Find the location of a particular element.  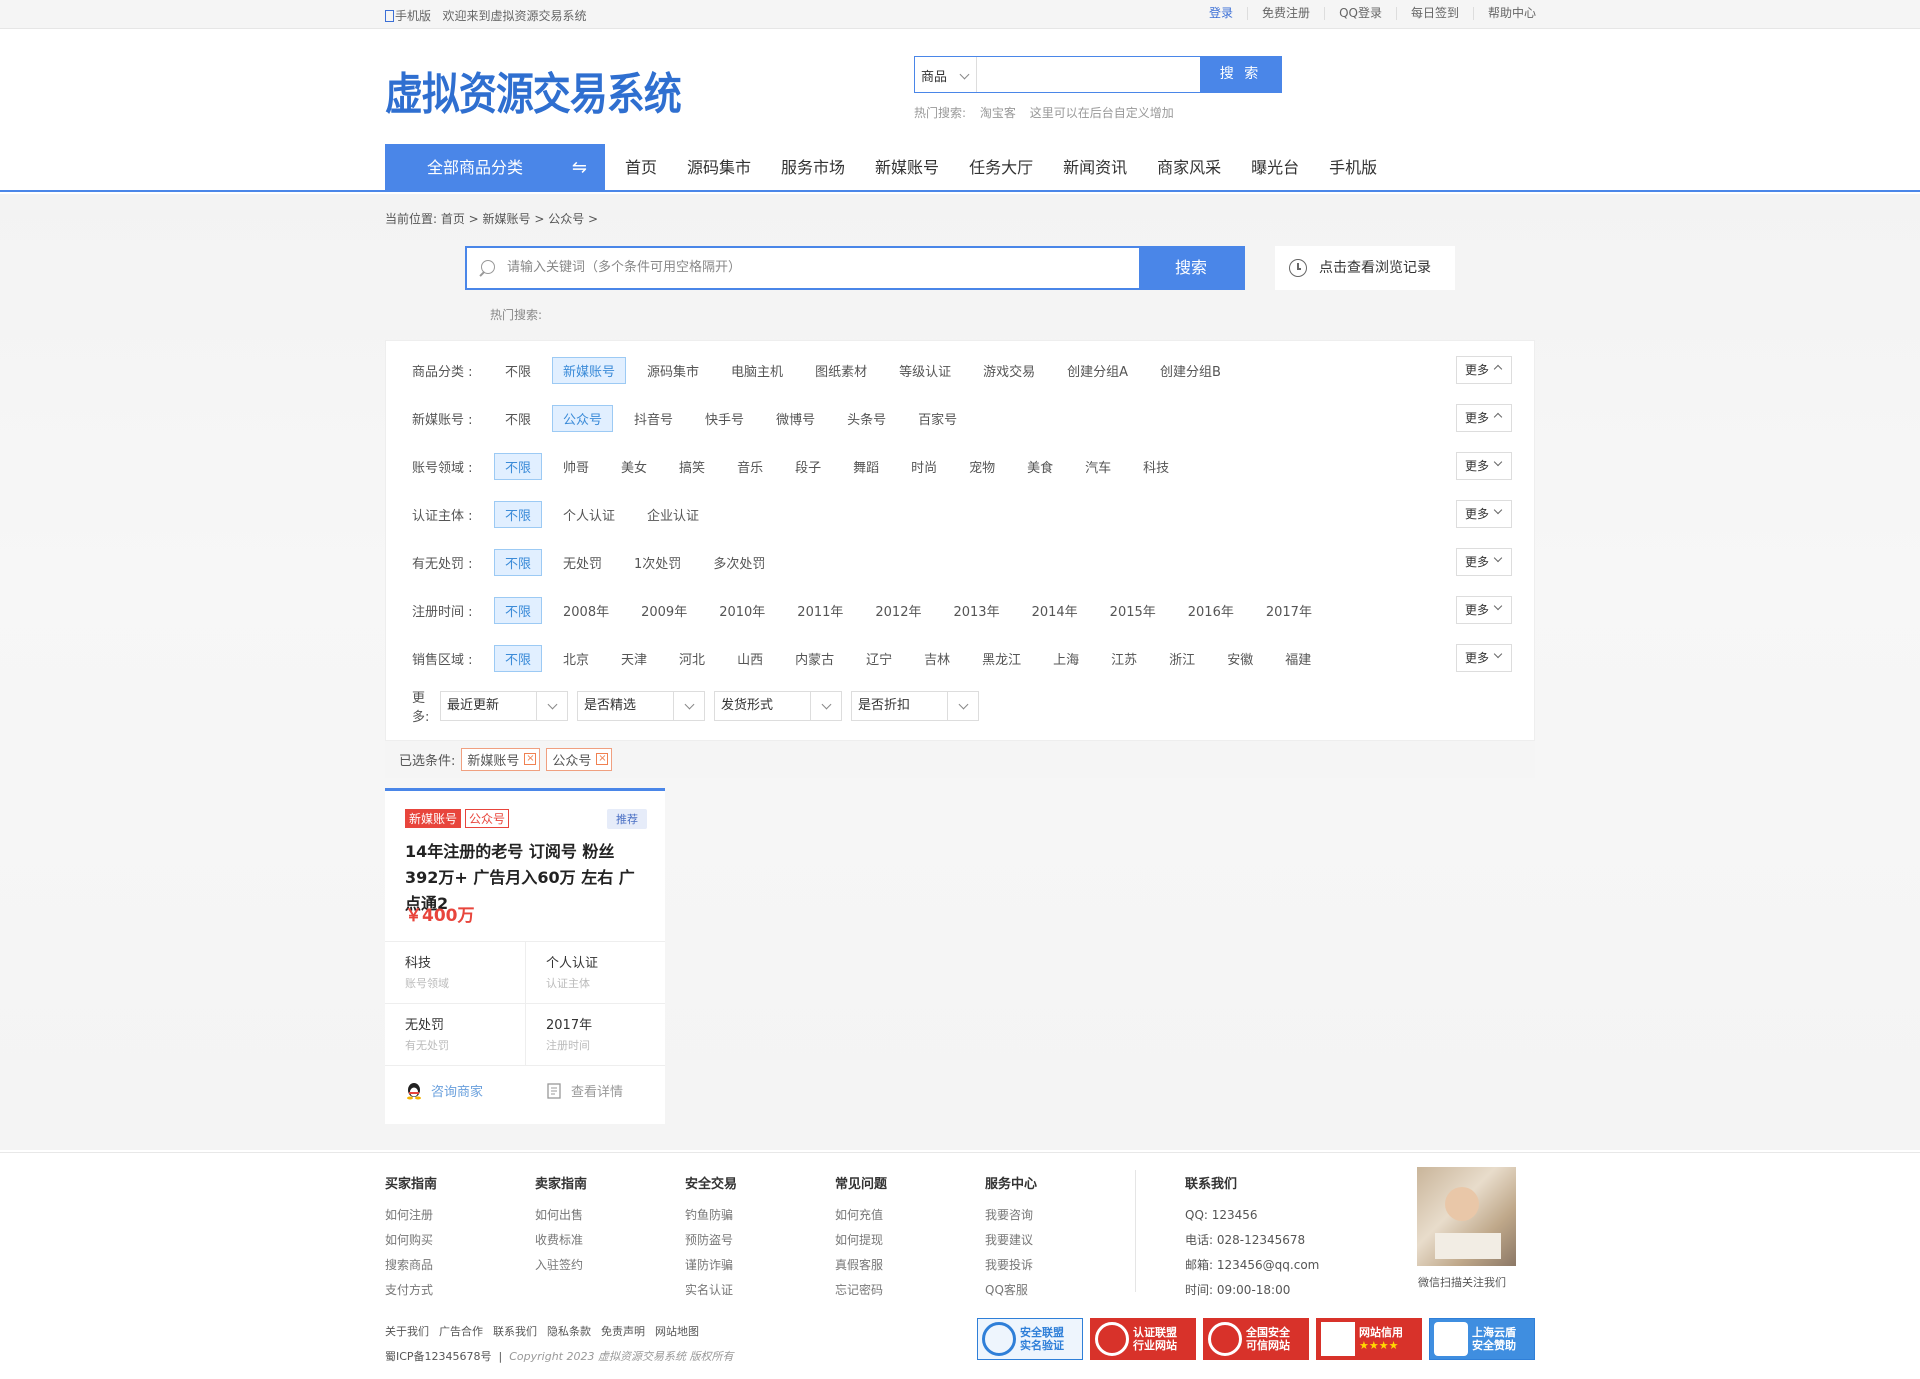

filter-option: 福建 is located at coordinates (1298, 658).